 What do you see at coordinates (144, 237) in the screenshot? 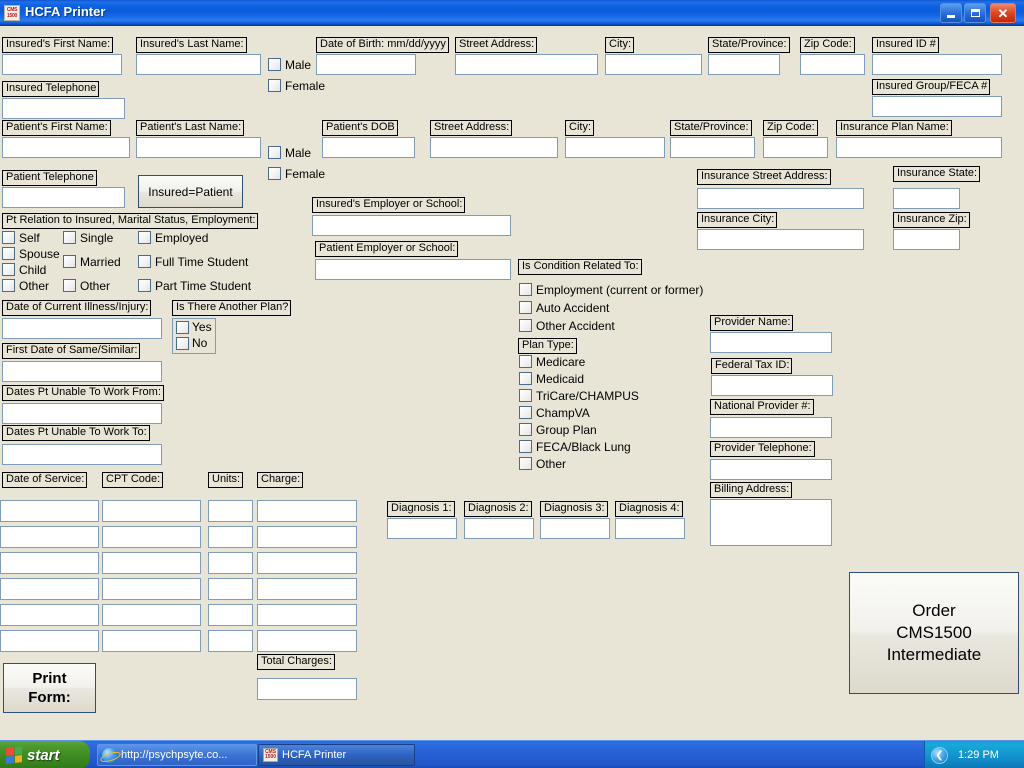
I see `employment-employed-checkbox` at bounding box center [144, 237].